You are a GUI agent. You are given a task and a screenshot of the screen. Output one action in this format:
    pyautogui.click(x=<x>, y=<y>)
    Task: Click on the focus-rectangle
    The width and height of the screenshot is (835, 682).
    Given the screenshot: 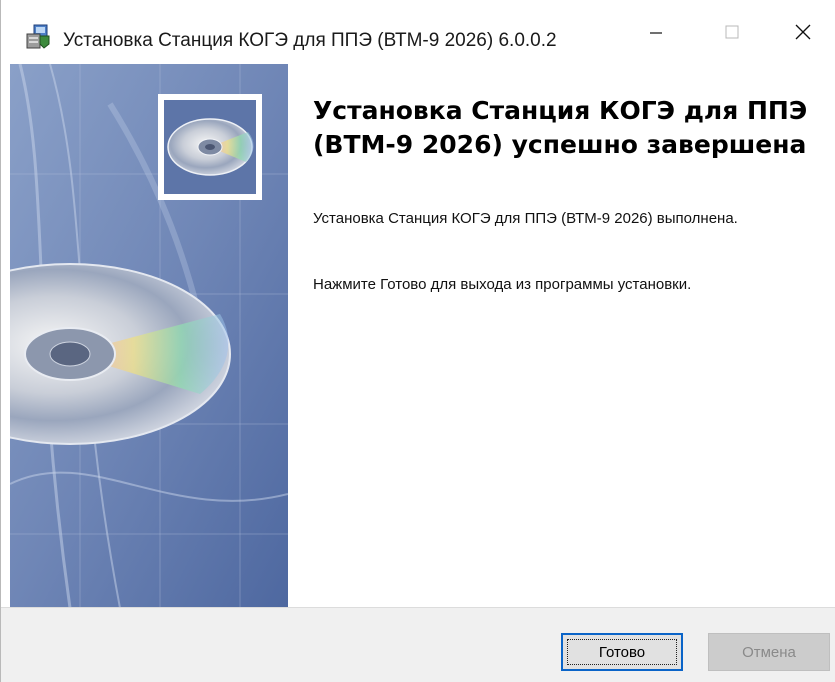 What is the action you would take?
    pyautogui.click(x=622, y=652)
    